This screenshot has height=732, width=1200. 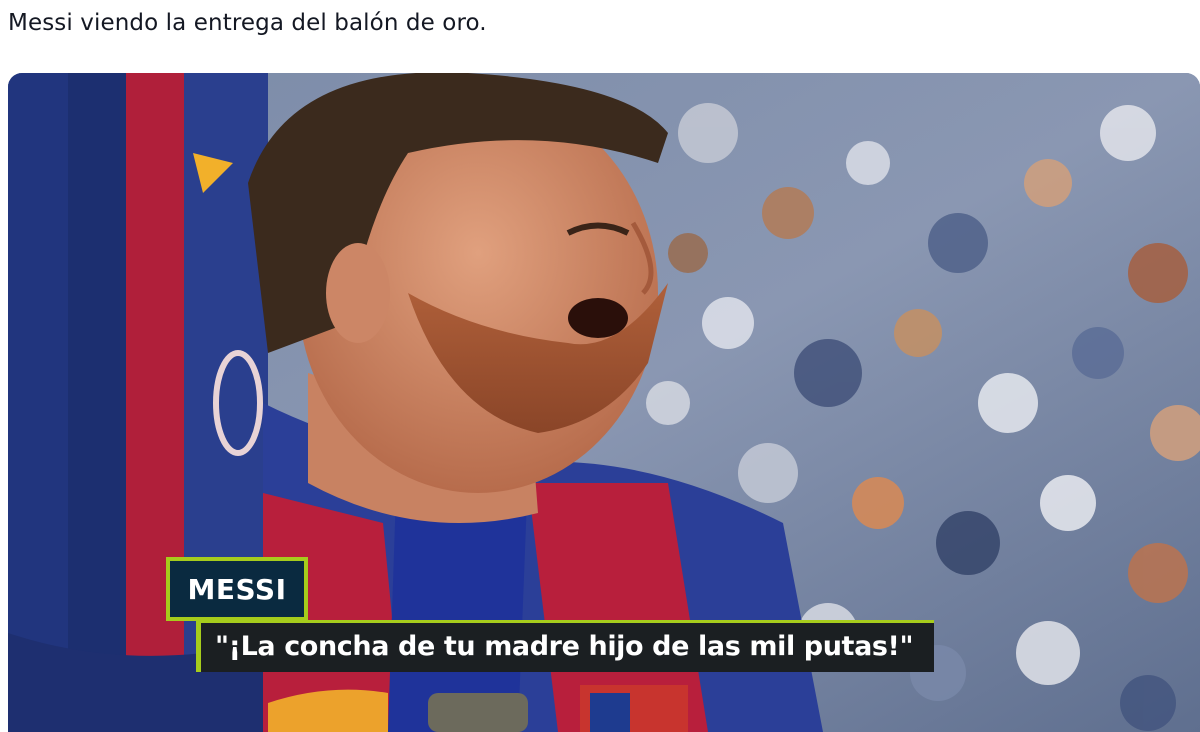 I want to click on caption-name: MESSI, so click(x=237, y=589).